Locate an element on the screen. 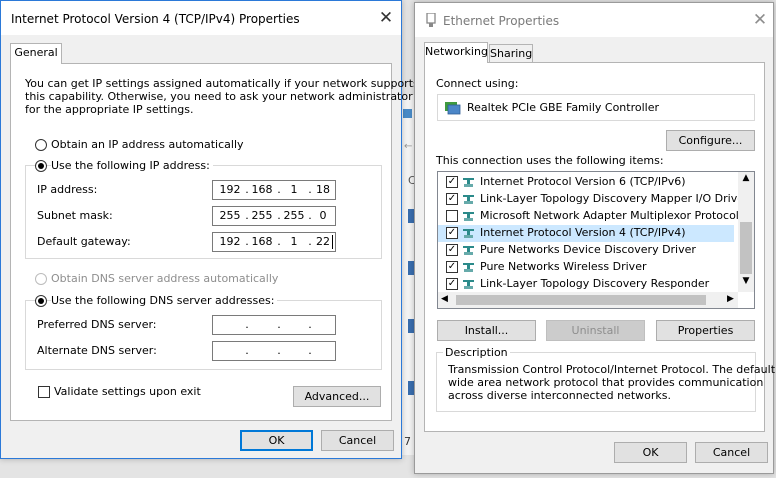 The width and height of the screenshot is (776, 478). vertical-scrollbar: ▲ ▼ is located at coordinates (746, 232).